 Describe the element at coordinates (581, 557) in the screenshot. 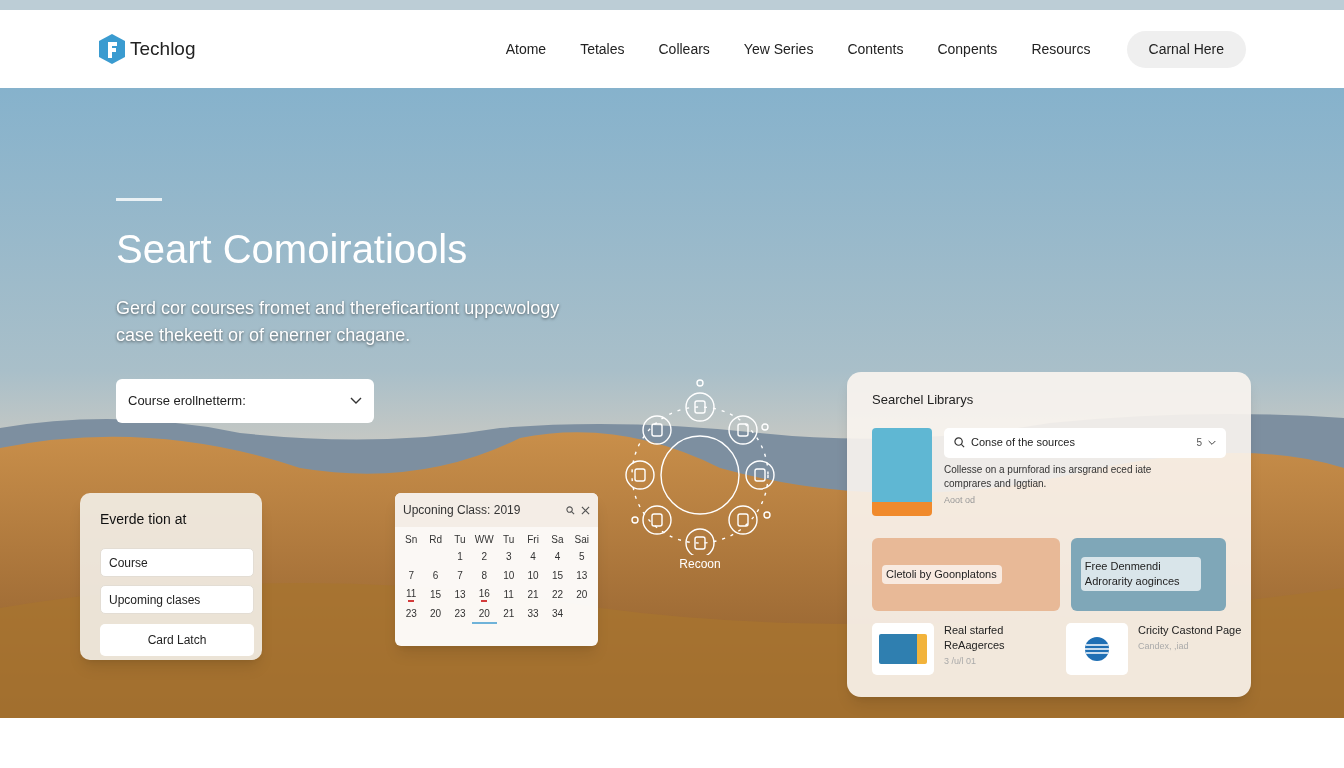

I see `calendar-day: 5` at that location.